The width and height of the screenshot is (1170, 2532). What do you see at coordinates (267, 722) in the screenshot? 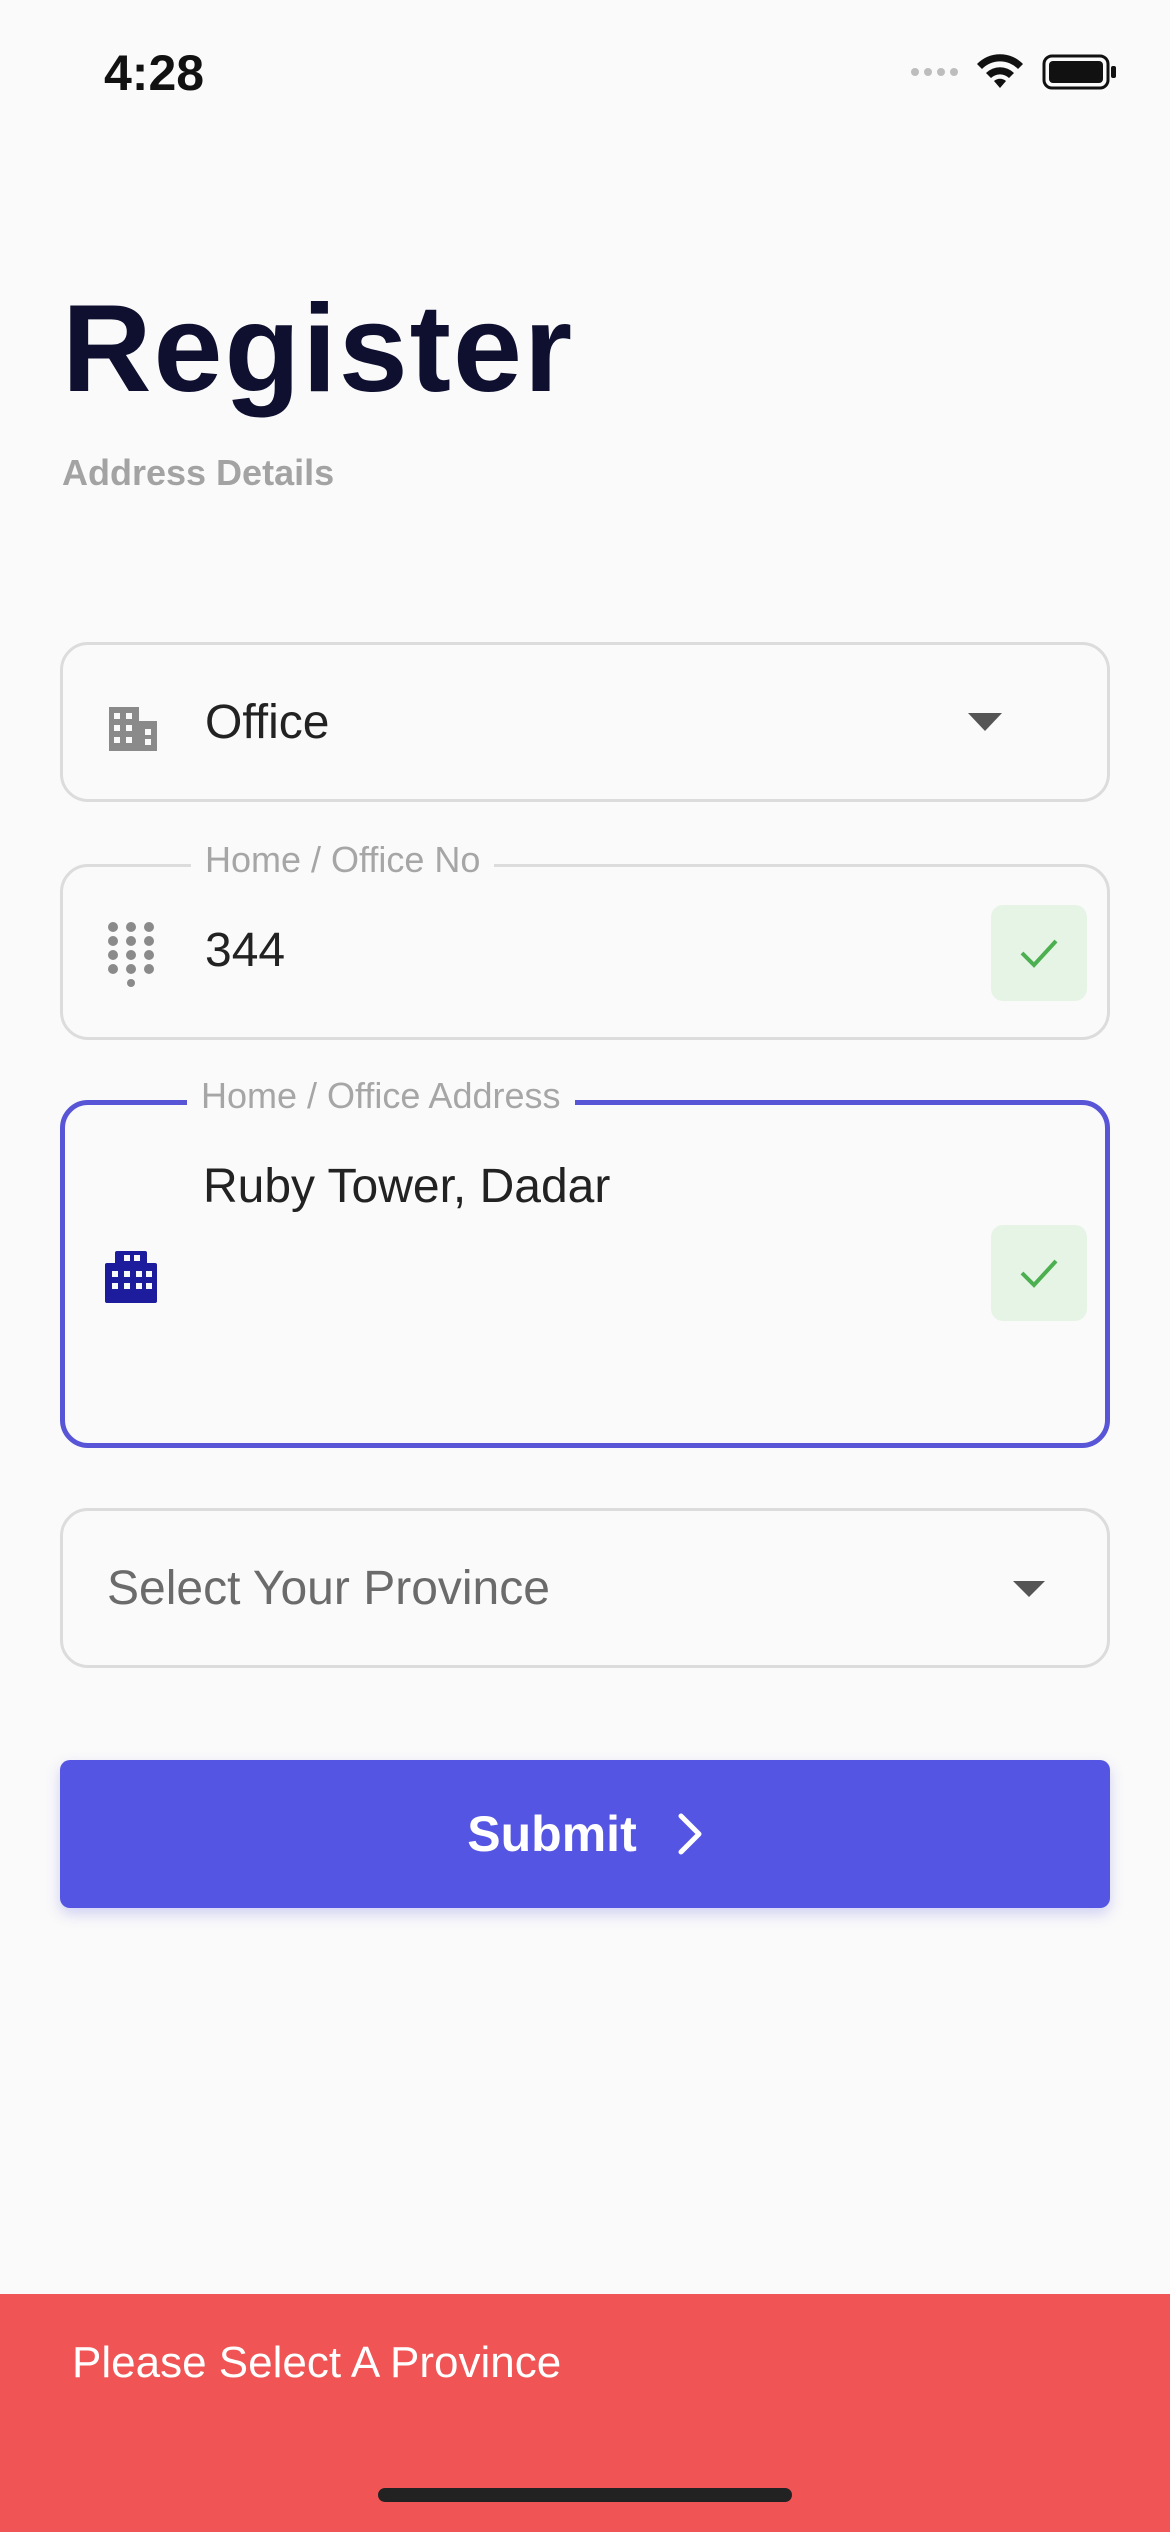
I see `address-type-value: Office` at bounding box center [267, 722].